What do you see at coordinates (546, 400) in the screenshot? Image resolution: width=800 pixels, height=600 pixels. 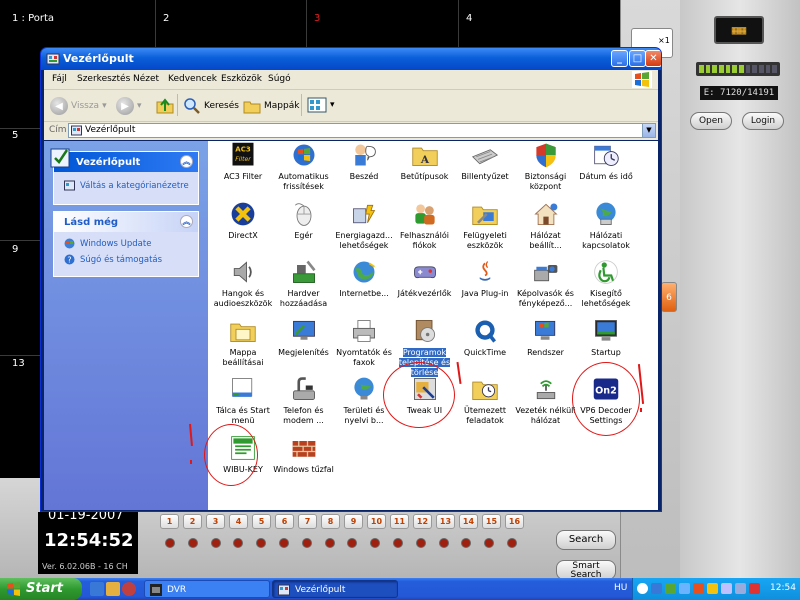 I see `control-panel-item: Vezeték nélküli hálózat` at bounding box center [546, 400].